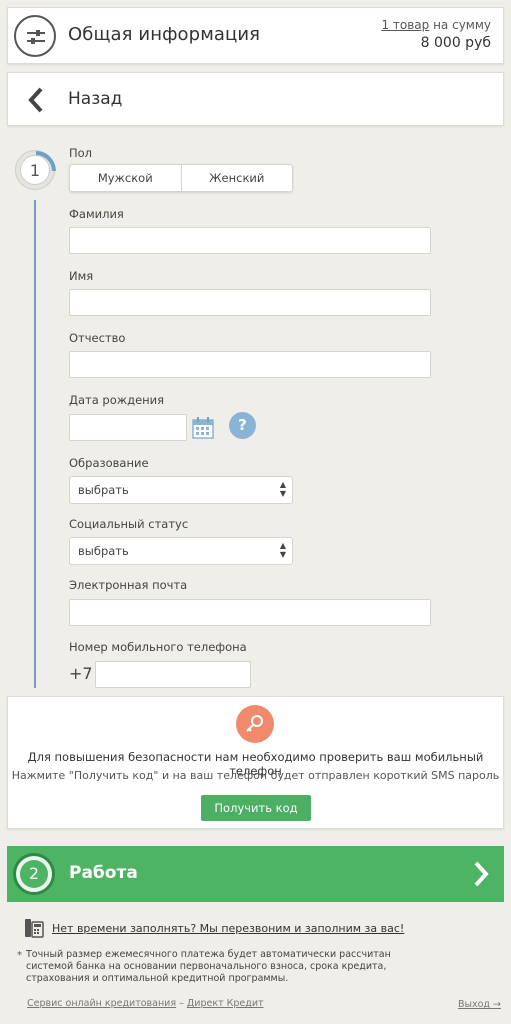  I want to click on cart-suffix: на сумму, so click(460, 25).